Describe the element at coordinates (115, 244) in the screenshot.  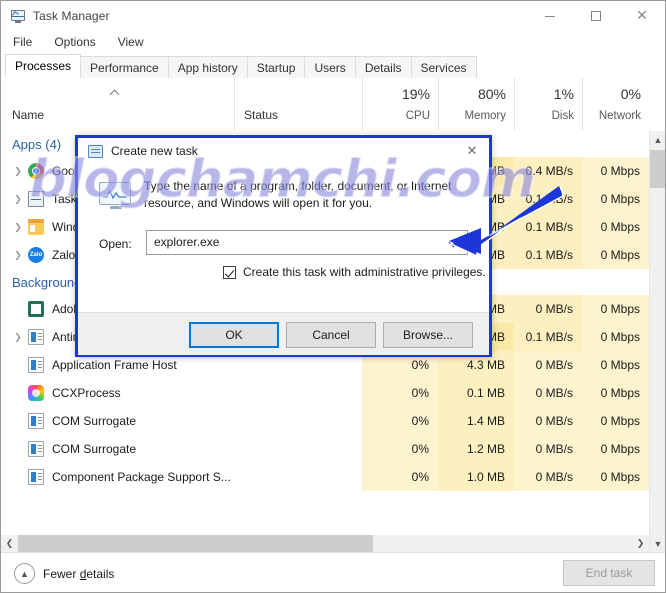
I see `open-label: Open:` at that location.